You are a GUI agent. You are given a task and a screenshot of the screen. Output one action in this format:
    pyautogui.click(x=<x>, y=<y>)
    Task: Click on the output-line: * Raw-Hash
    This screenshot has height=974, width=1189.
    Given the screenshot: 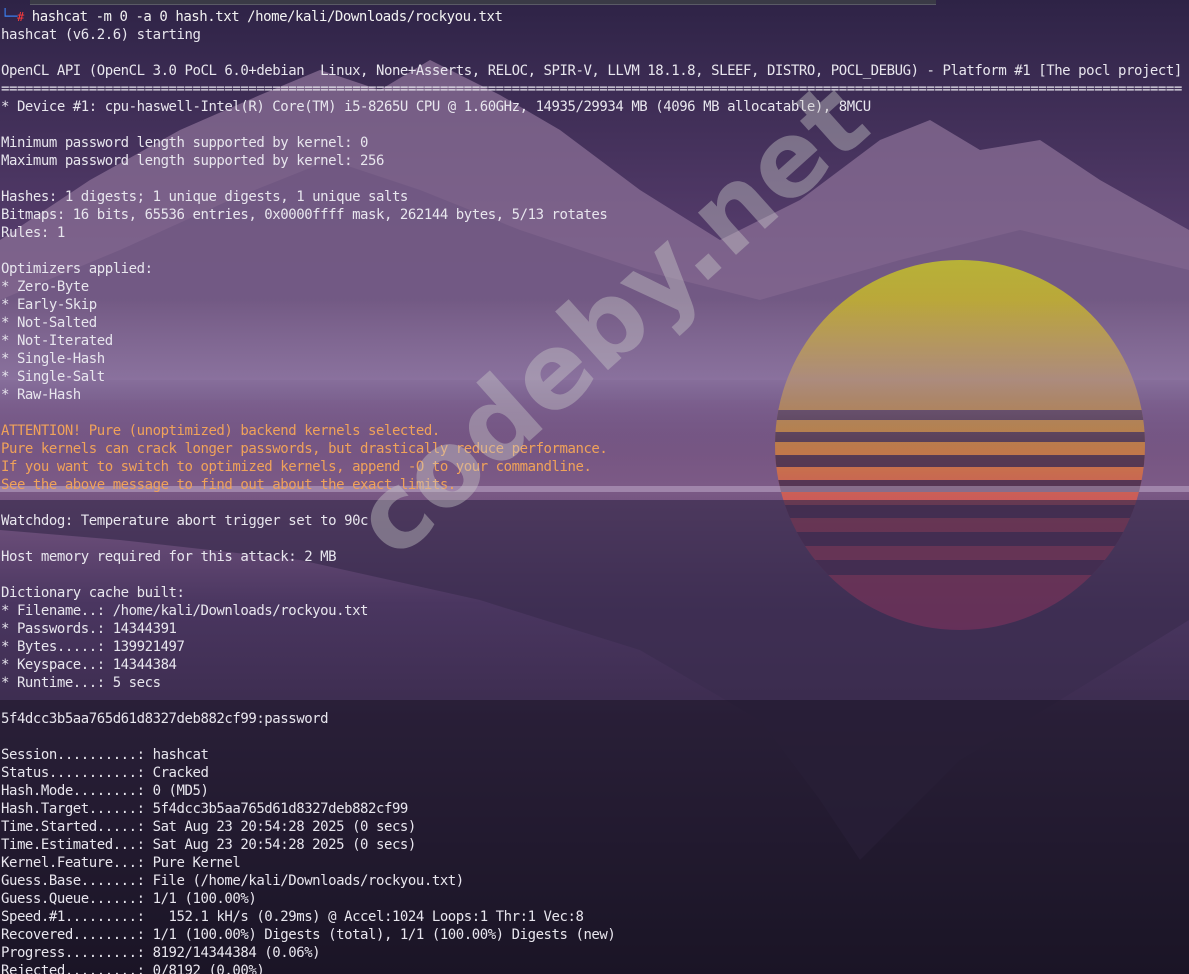 What is the action you would take?
    pyautogui.click(x=41, y=395)
    